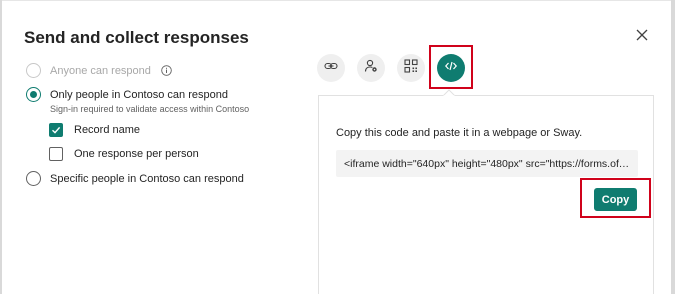  I want to click on share-people-button, so click(371, 68).